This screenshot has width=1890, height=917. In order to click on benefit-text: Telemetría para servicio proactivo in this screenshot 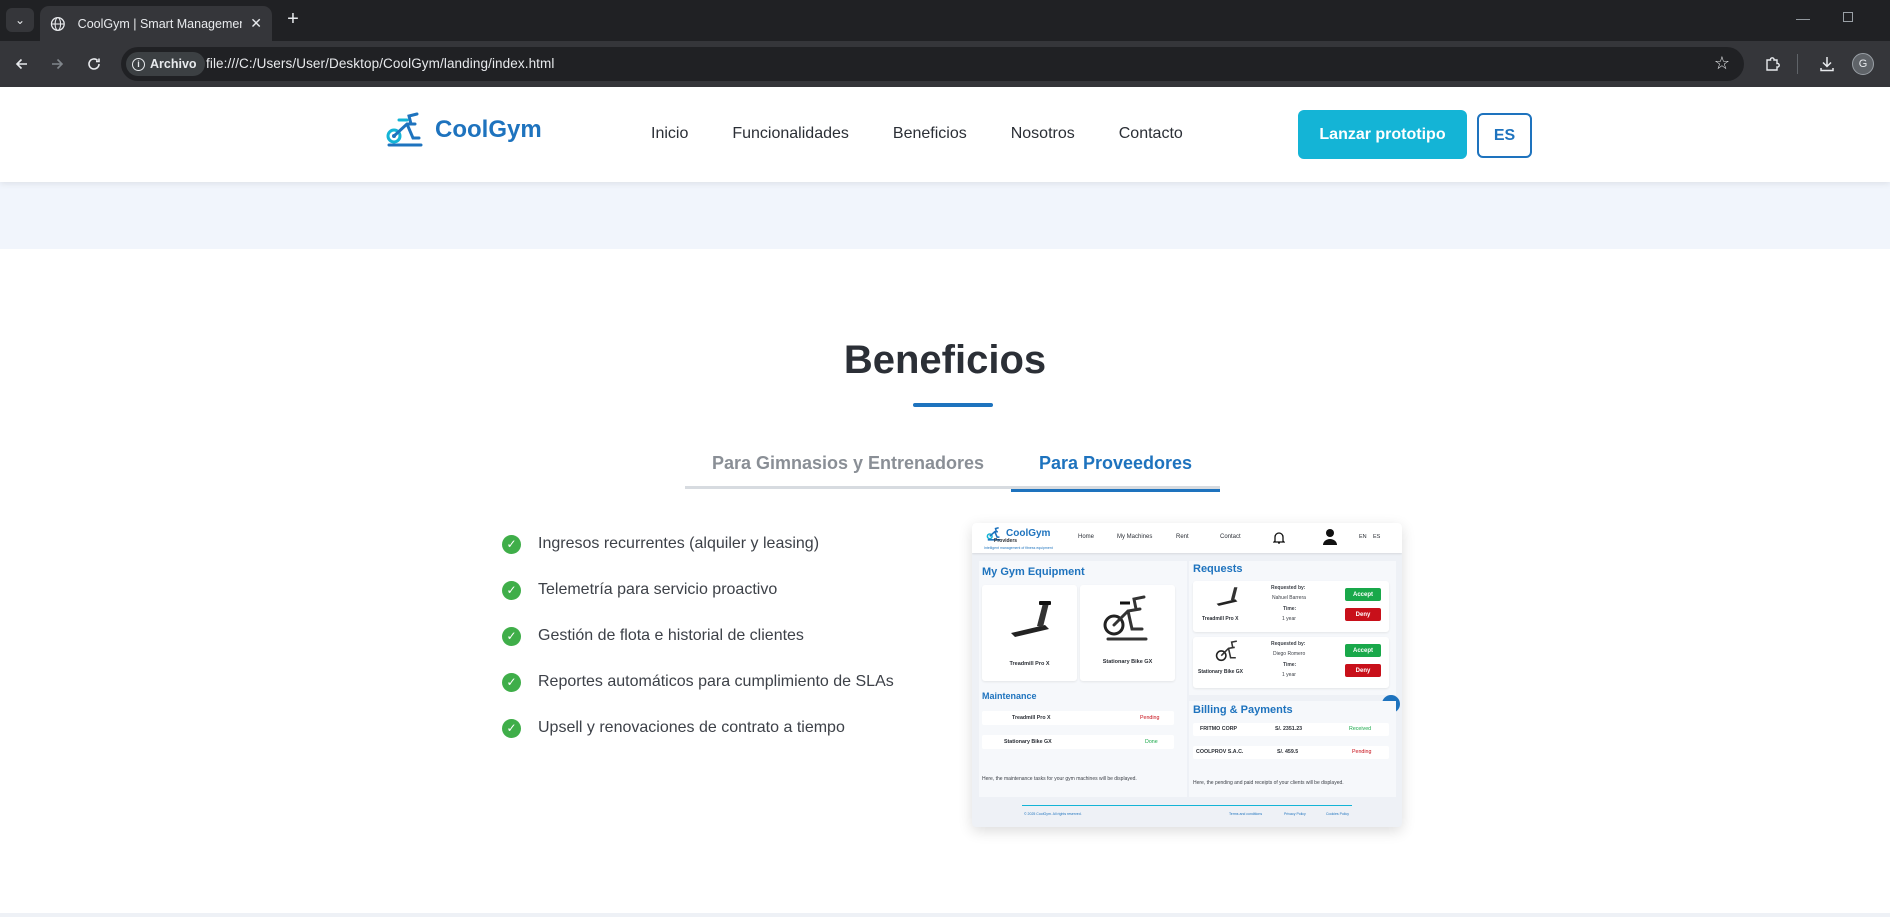, I will do `click(658, 589)`.